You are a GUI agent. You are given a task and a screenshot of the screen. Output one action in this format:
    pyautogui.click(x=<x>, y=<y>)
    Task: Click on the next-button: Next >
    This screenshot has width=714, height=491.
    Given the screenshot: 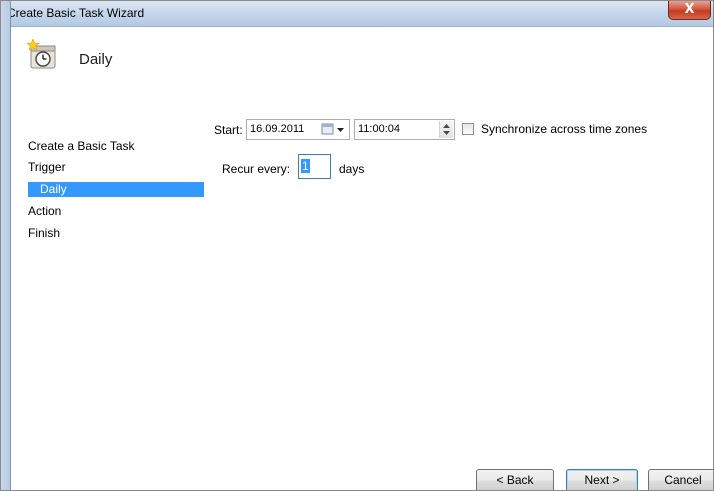 What is the action you would take?
    pyautogui.click(x=602, y=479)
    